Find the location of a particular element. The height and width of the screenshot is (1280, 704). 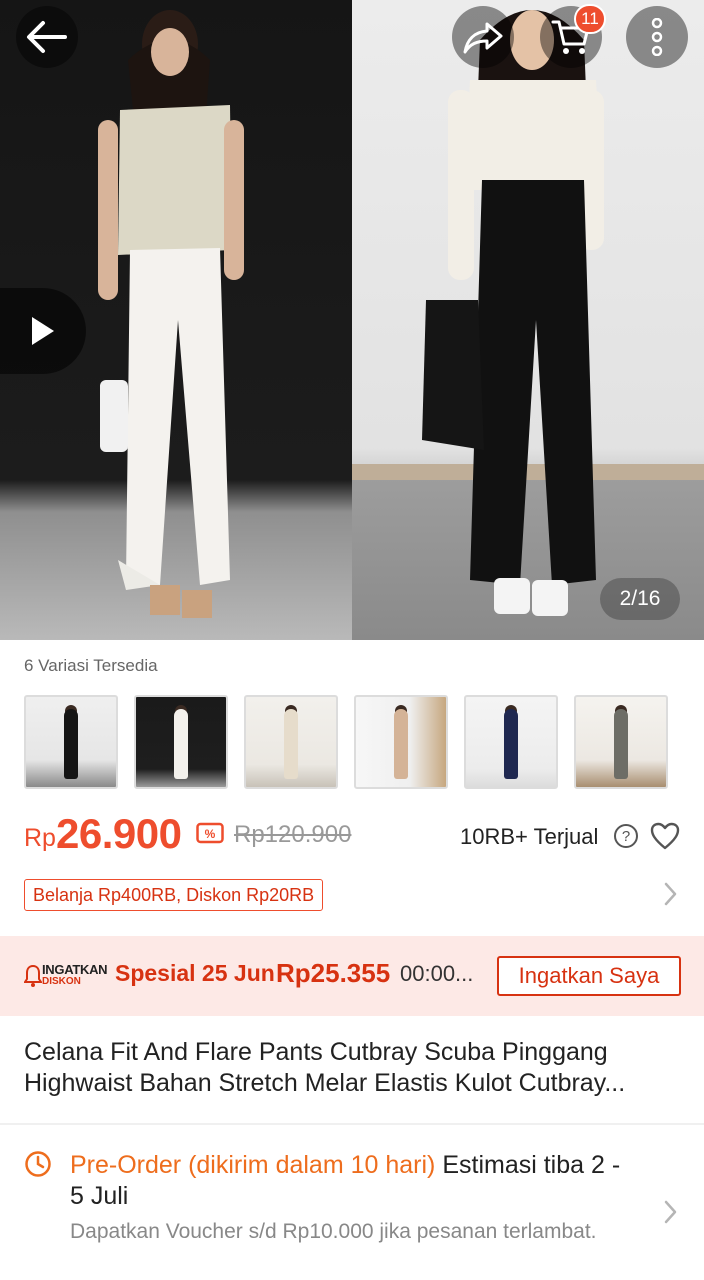

variant-thumb-navy is located at coordinates (511, 742).